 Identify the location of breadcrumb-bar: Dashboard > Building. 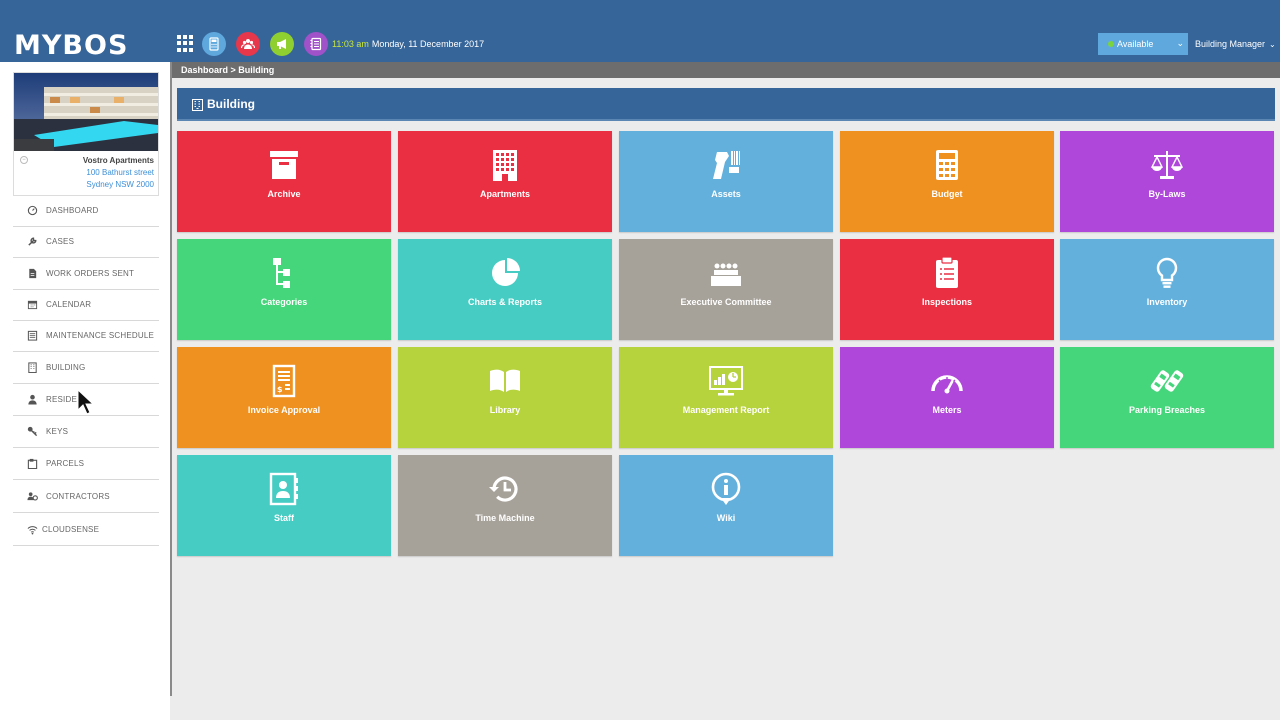
(726, 70).